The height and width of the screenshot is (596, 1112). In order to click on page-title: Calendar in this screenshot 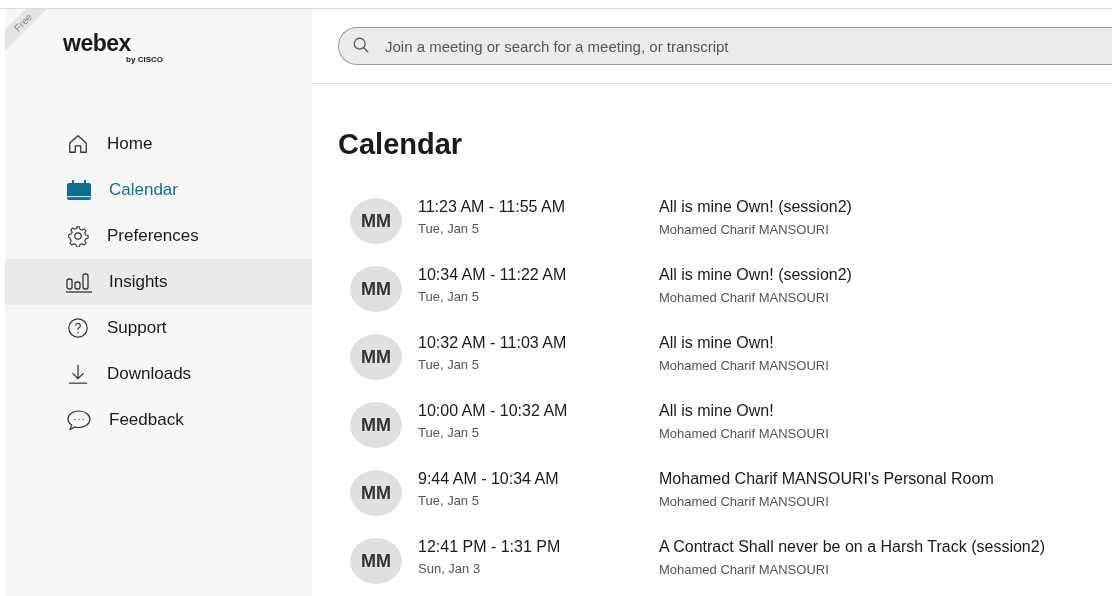, I will do `click(401, 144)`.